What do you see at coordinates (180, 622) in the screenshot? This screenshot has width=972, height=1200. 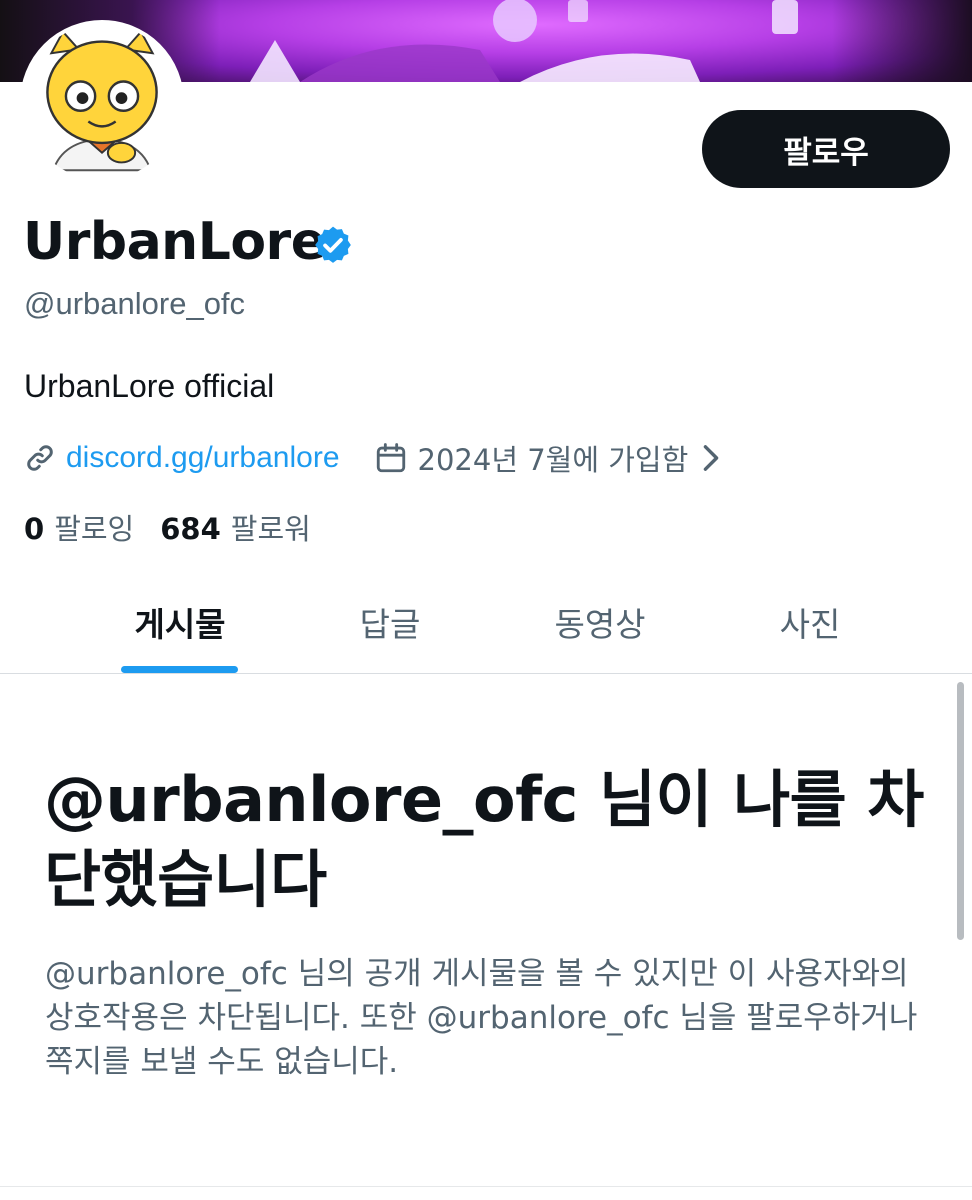 I see `tab-posts: 게시물` at bounding box center [180, 622].